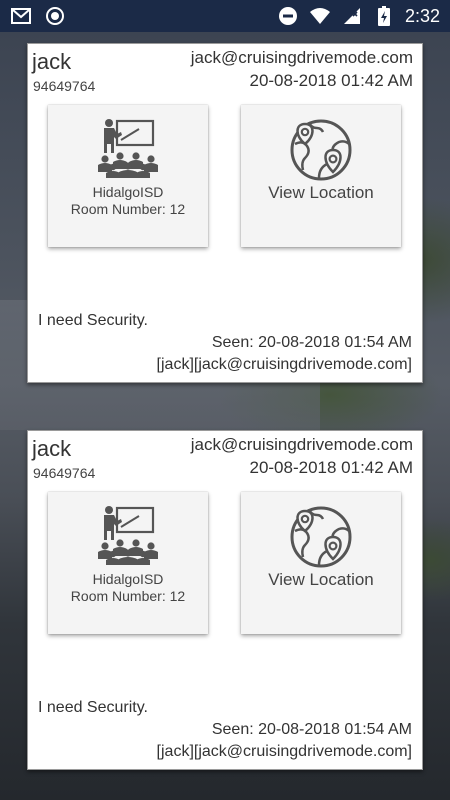 This screenshot has width=450, height=800. What do you see at coordinates (384, 16) in the screenshot?
I see `battery-icon` at bounding box center [384, 16].